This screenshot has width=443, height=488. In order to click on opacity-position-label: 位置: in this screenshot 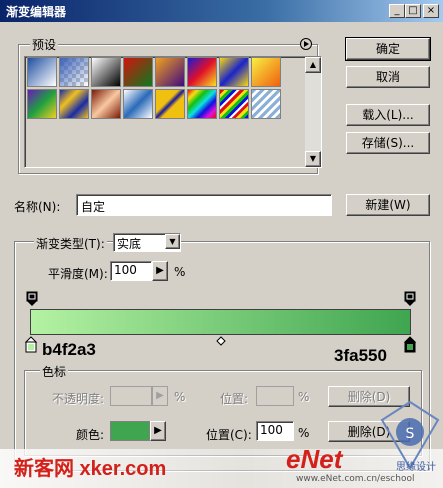, I will do `click(234, 399)`.